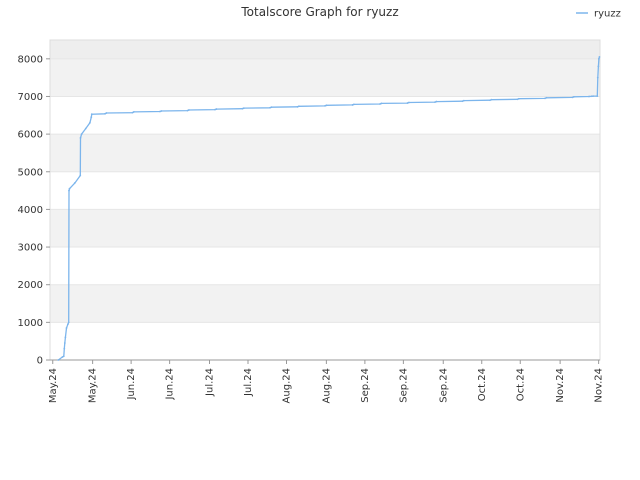  Describe the element at coordinates (30, 248) in the screenshot. I see `y-tick-label: 3000` at that location.